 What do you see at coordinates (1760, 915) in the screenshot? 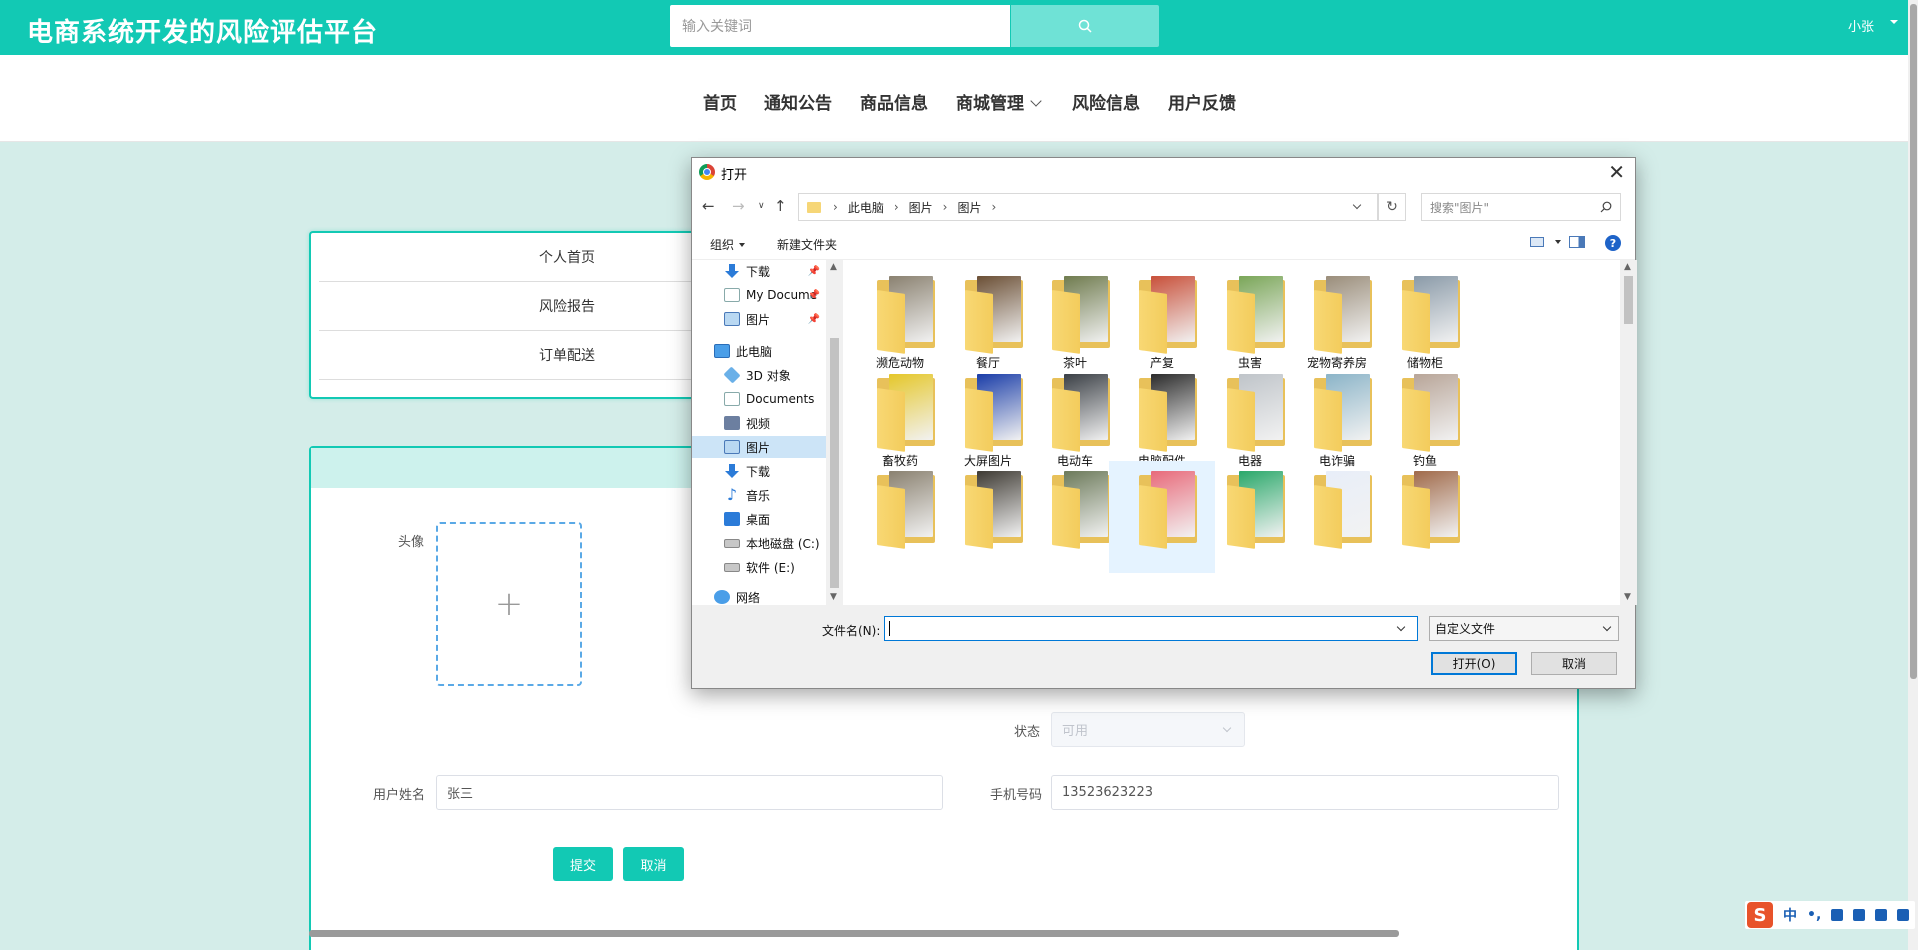
I see `sogou-logo-icon: S` at bounding box center [1760, 915].